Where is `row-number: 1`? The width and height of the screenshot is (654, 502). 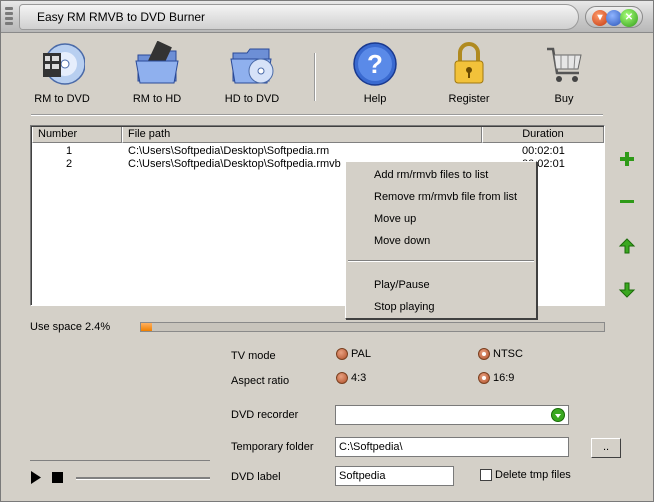
row-number: 1 is located at coordinates (69, 151).